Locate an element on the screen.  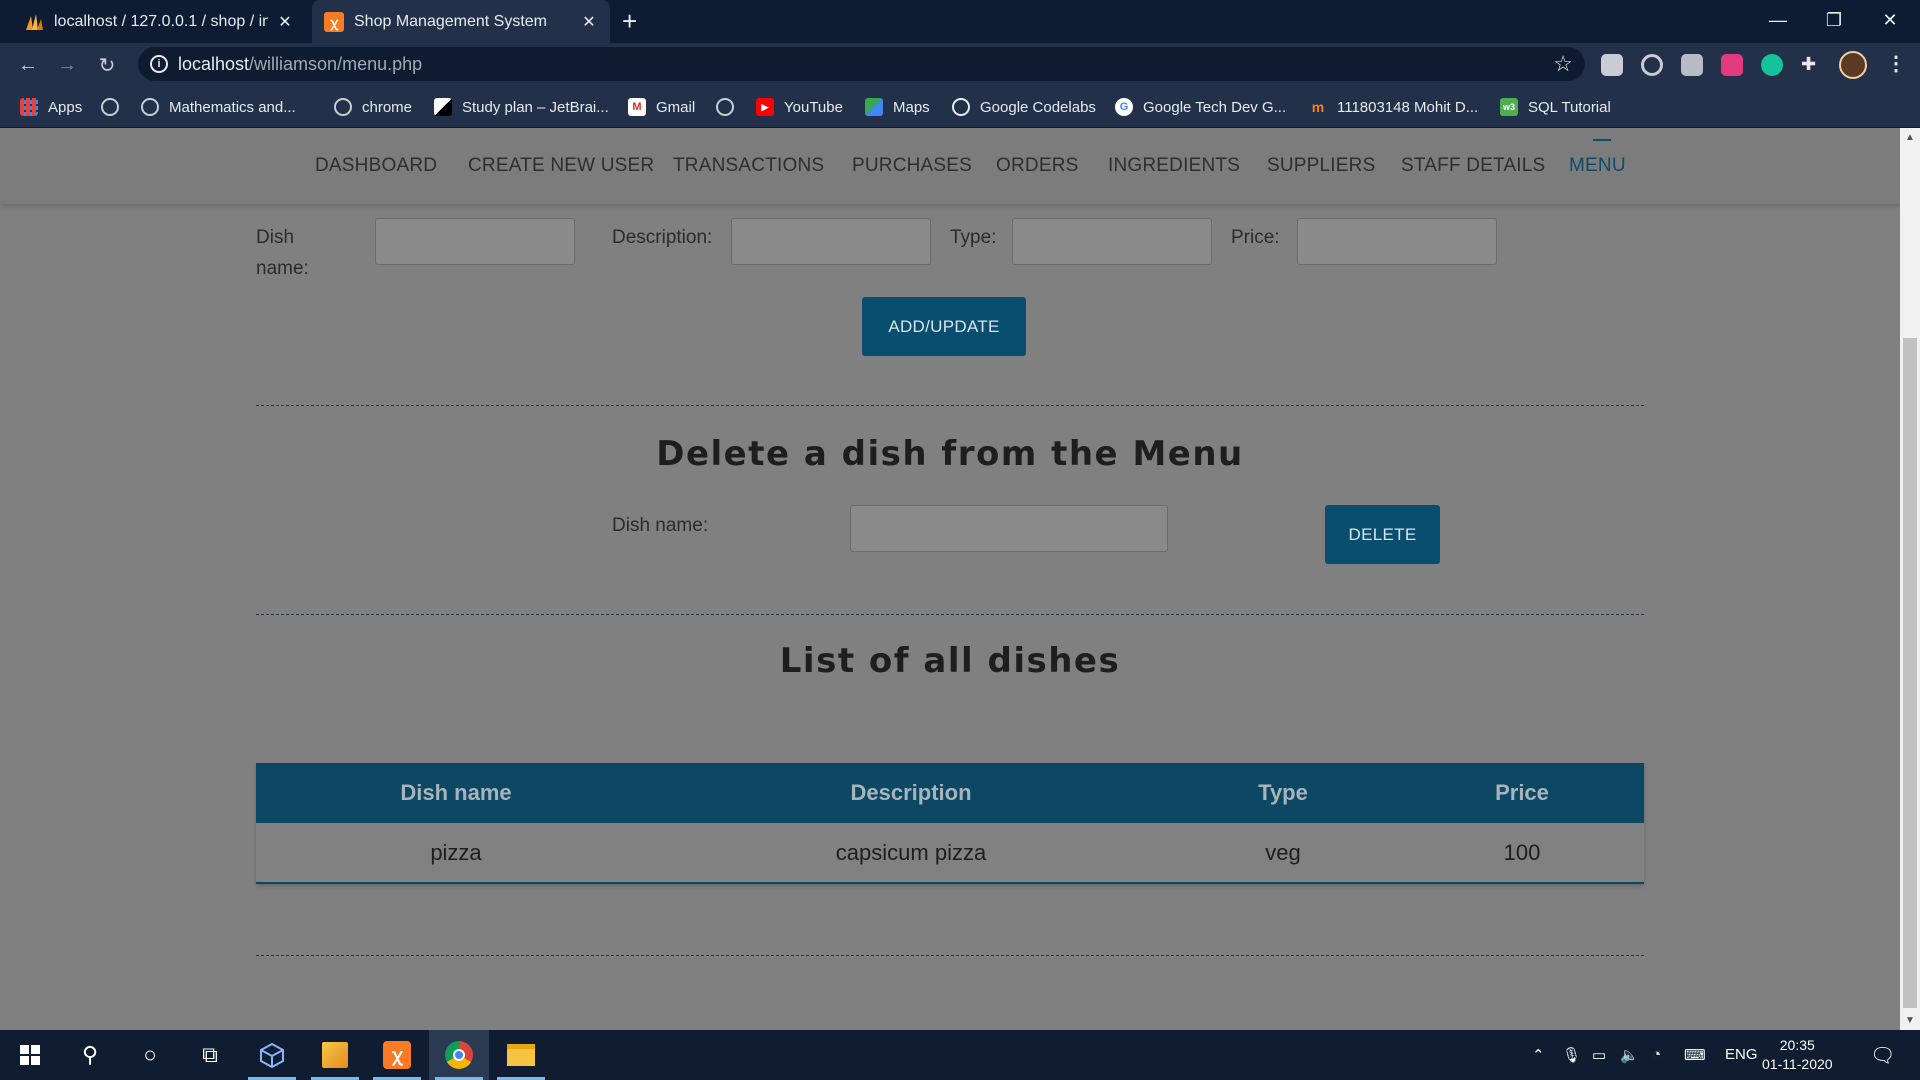
bookmark-sql-tutorial: w3 SQL Tutorial is located at coordinates (1555, 107).